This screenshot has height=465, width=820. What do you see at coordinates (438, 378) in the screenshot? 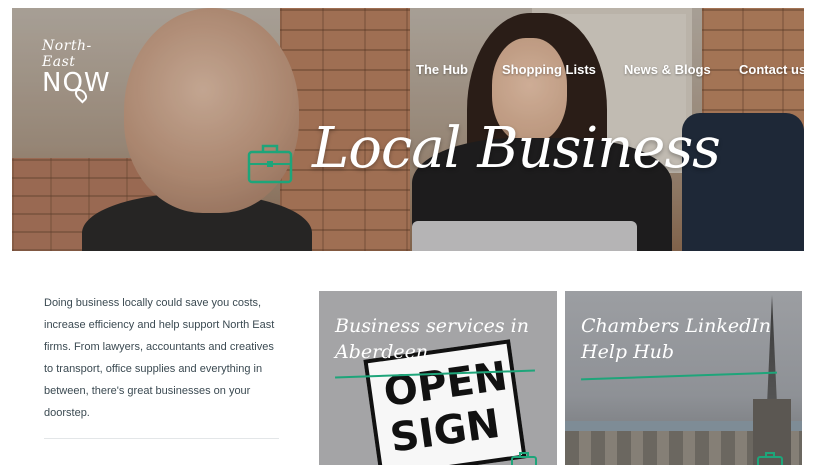
I see `card-business-services: Business services in Aberdeen OPEN SIGN` at bounding box center [438, 378].